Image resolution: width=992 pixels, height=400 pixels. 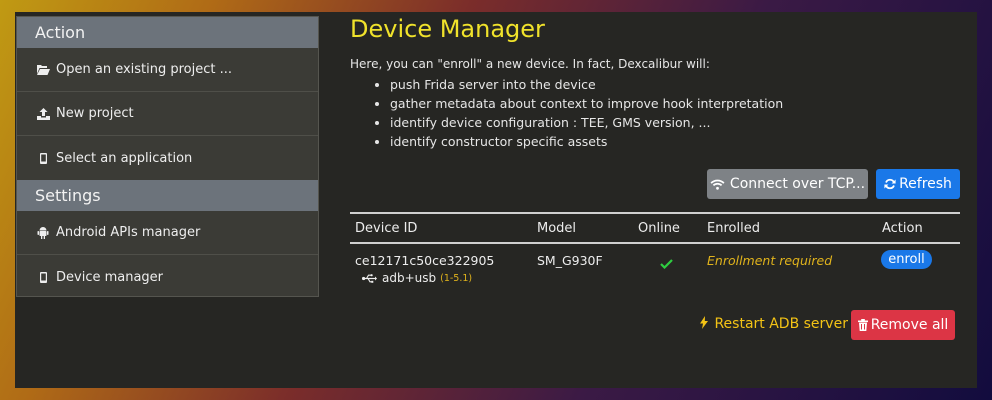 What do you see at coordinates (456, 278) in the screenshot?
I see `connection-version: (1-5.1)` at bounding box center [456, 278].